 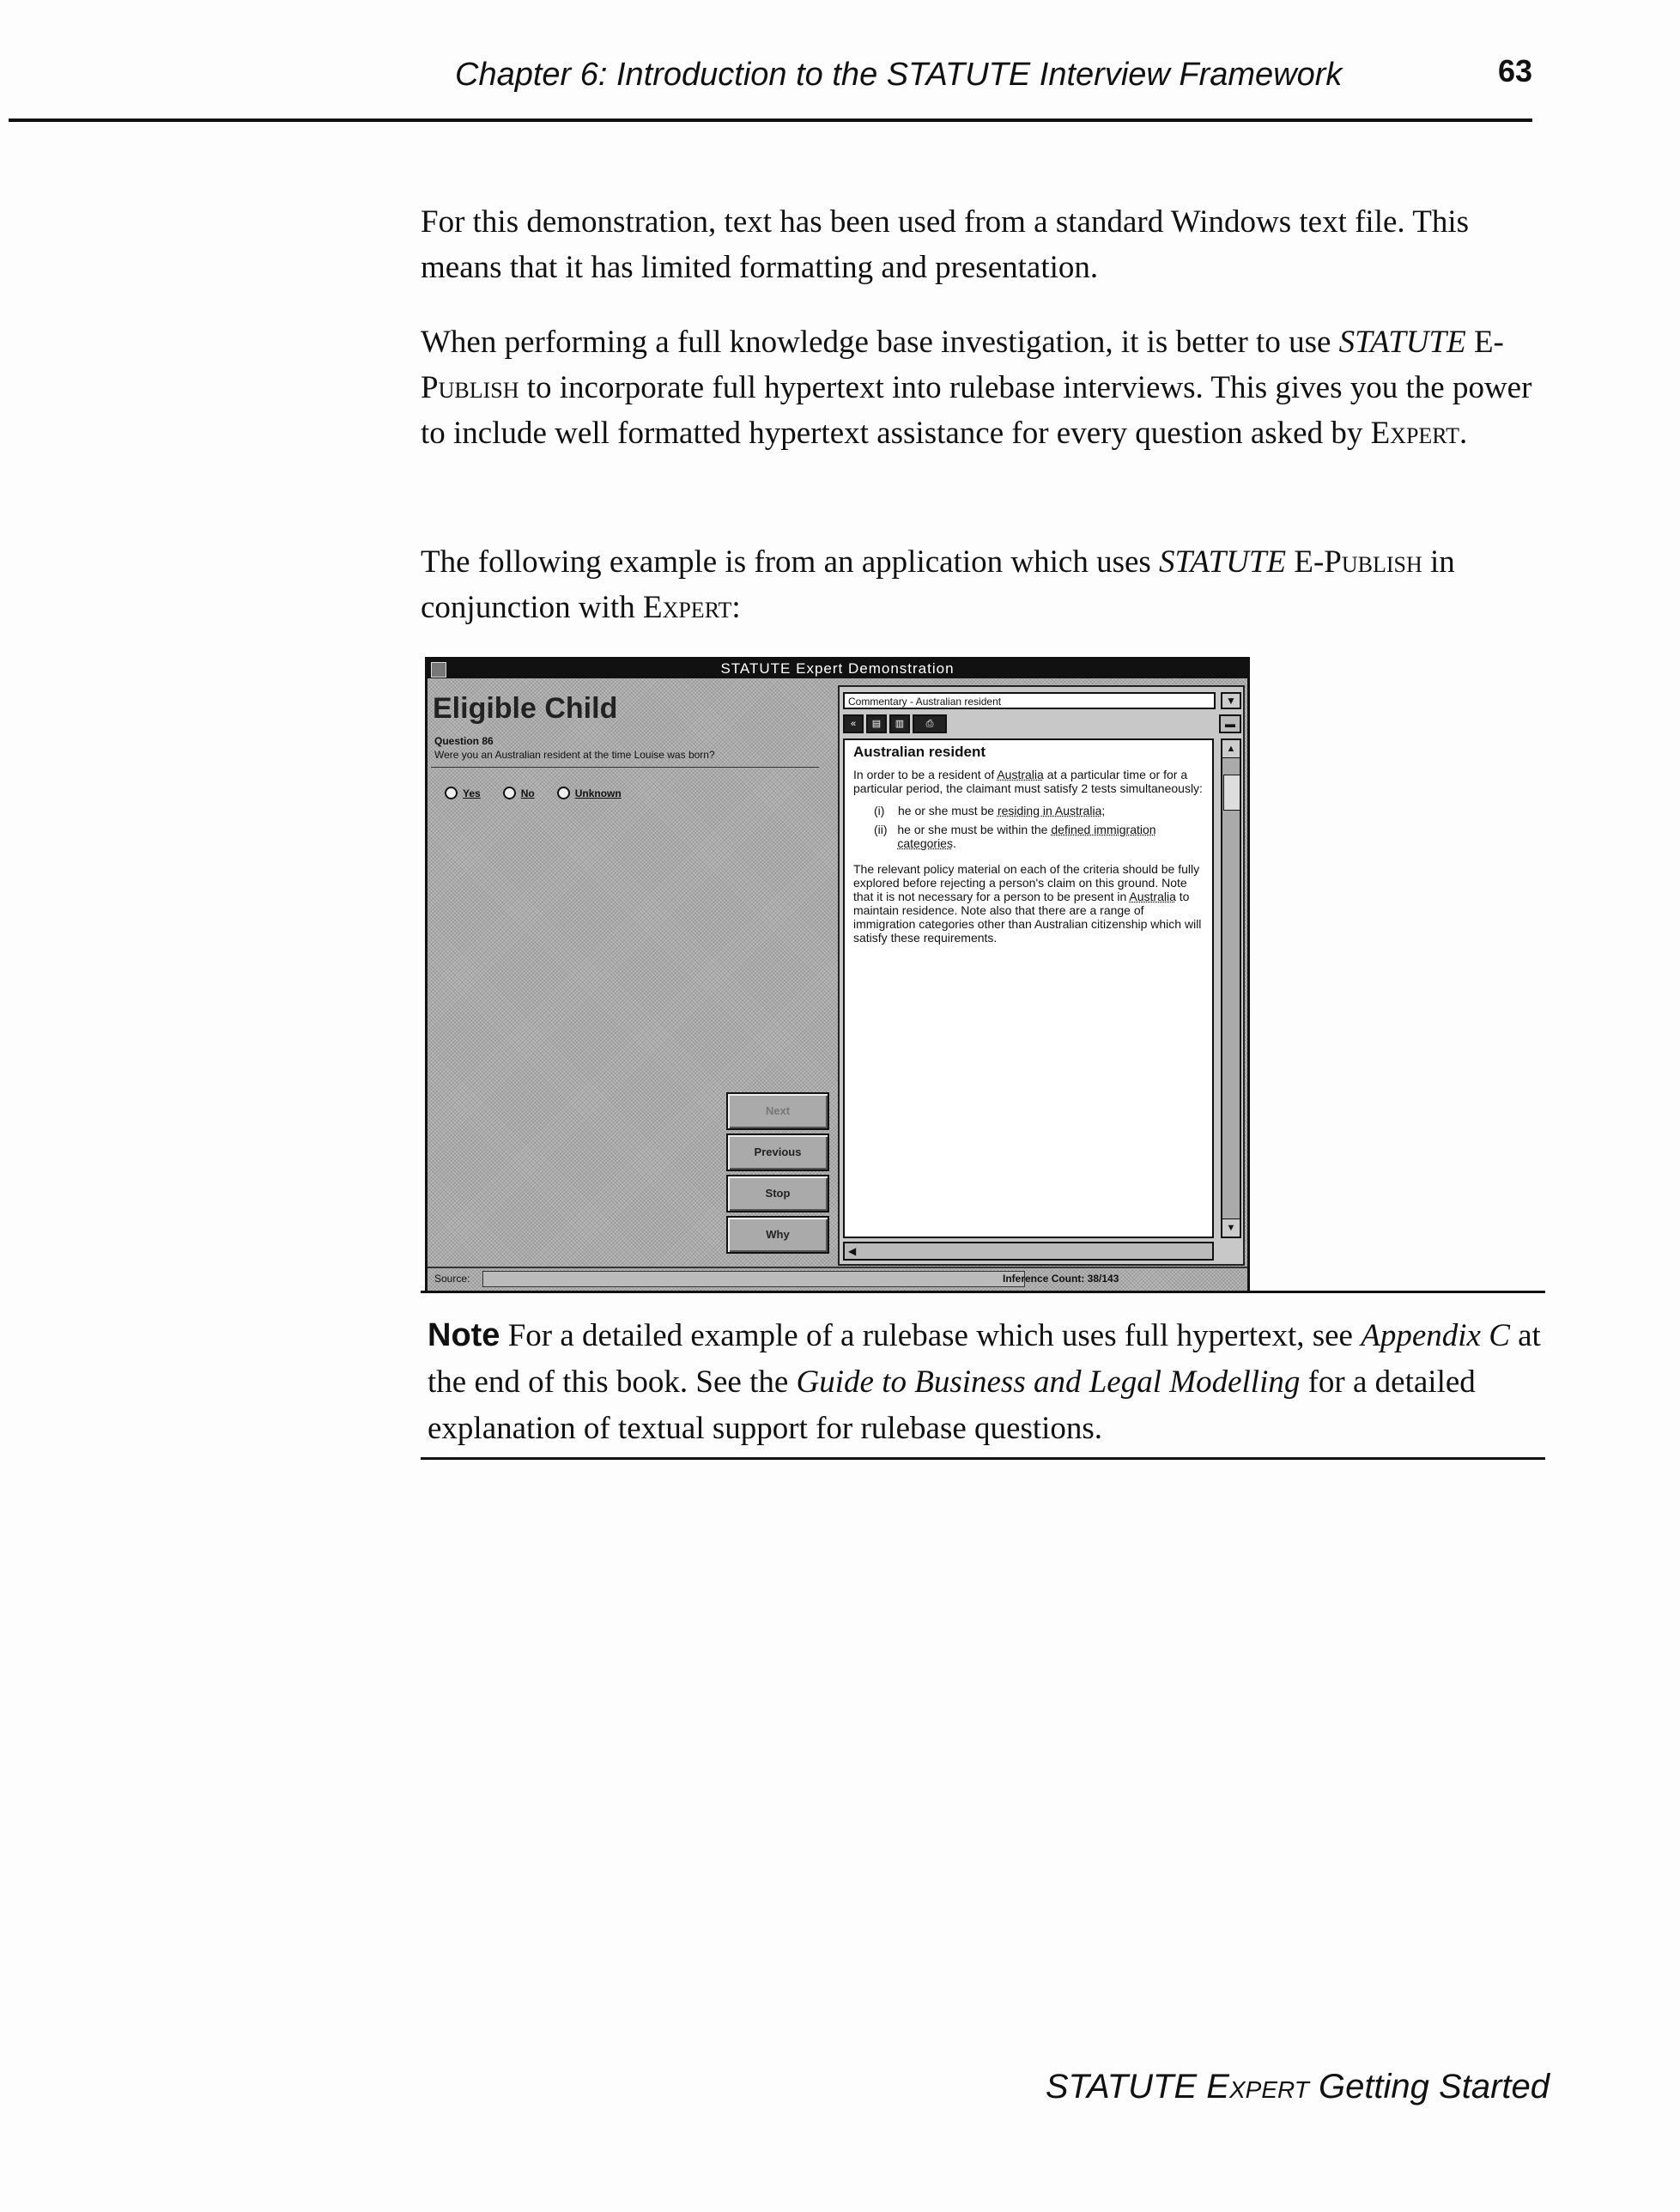 I want to click on scroll-left-icon: ◀, so click(x=851, y=1251).